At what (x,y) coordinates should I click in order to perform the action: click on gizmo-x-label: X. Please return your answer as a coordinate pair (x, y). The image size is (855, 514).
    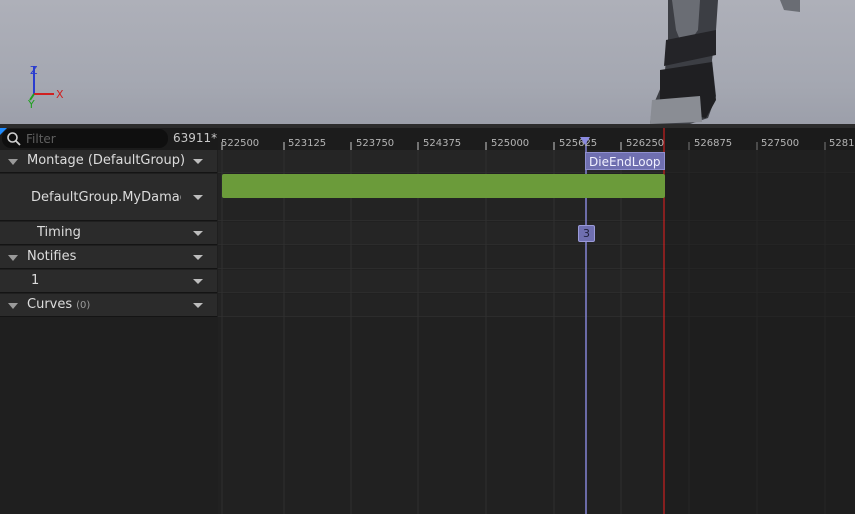
    Looking at the image, I should click on (60, 94).